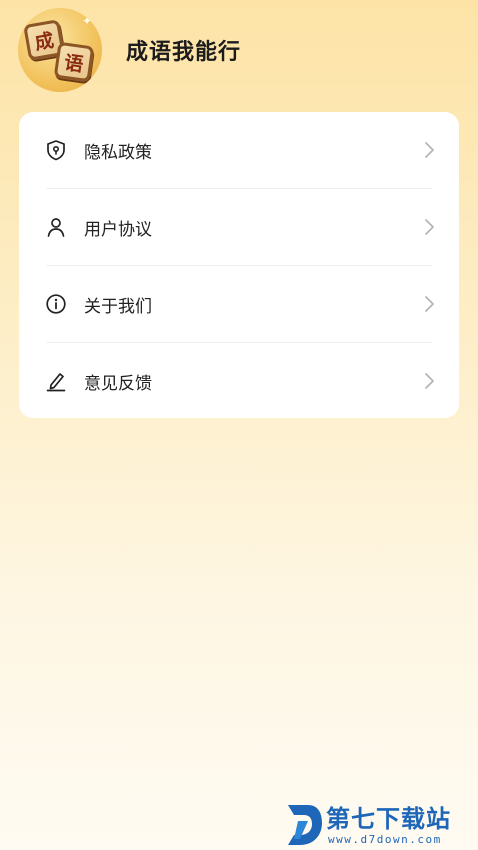 The width and height of the screenshot is (478, 850). I want to click on watermark-url: www.d7down.com, so click(385, 839).